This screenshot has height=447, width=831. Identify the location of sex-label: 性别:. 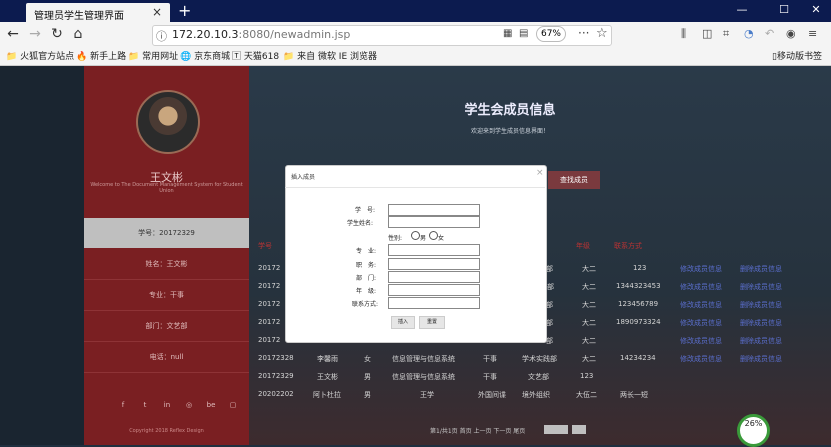
(395, 238).